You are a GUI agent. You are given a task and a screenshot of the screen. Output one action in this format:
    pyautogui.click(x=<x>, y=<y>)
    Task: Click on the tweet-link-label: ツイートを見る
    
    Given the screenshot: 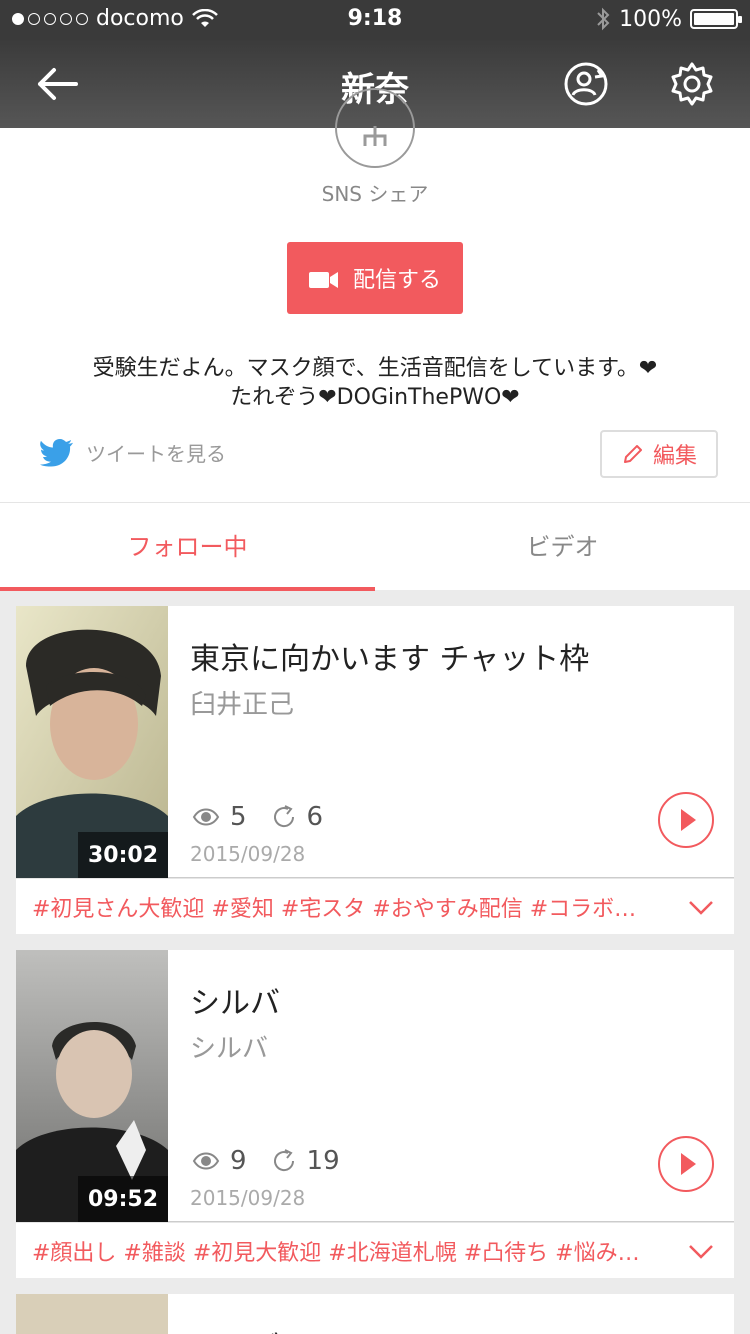 What is the action you would take?
    pyautogui.click(x=156, y=454)
    